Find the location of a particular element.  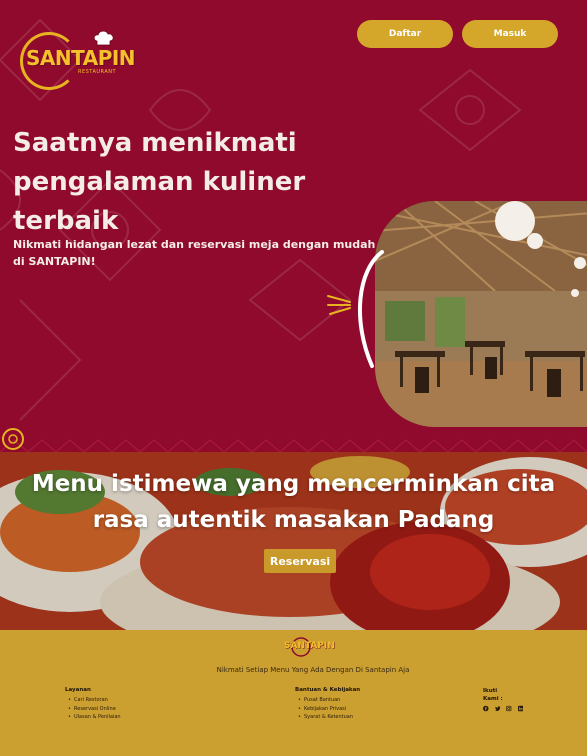

reservasi-button: Reservasi is located at coordinates (300, 561).